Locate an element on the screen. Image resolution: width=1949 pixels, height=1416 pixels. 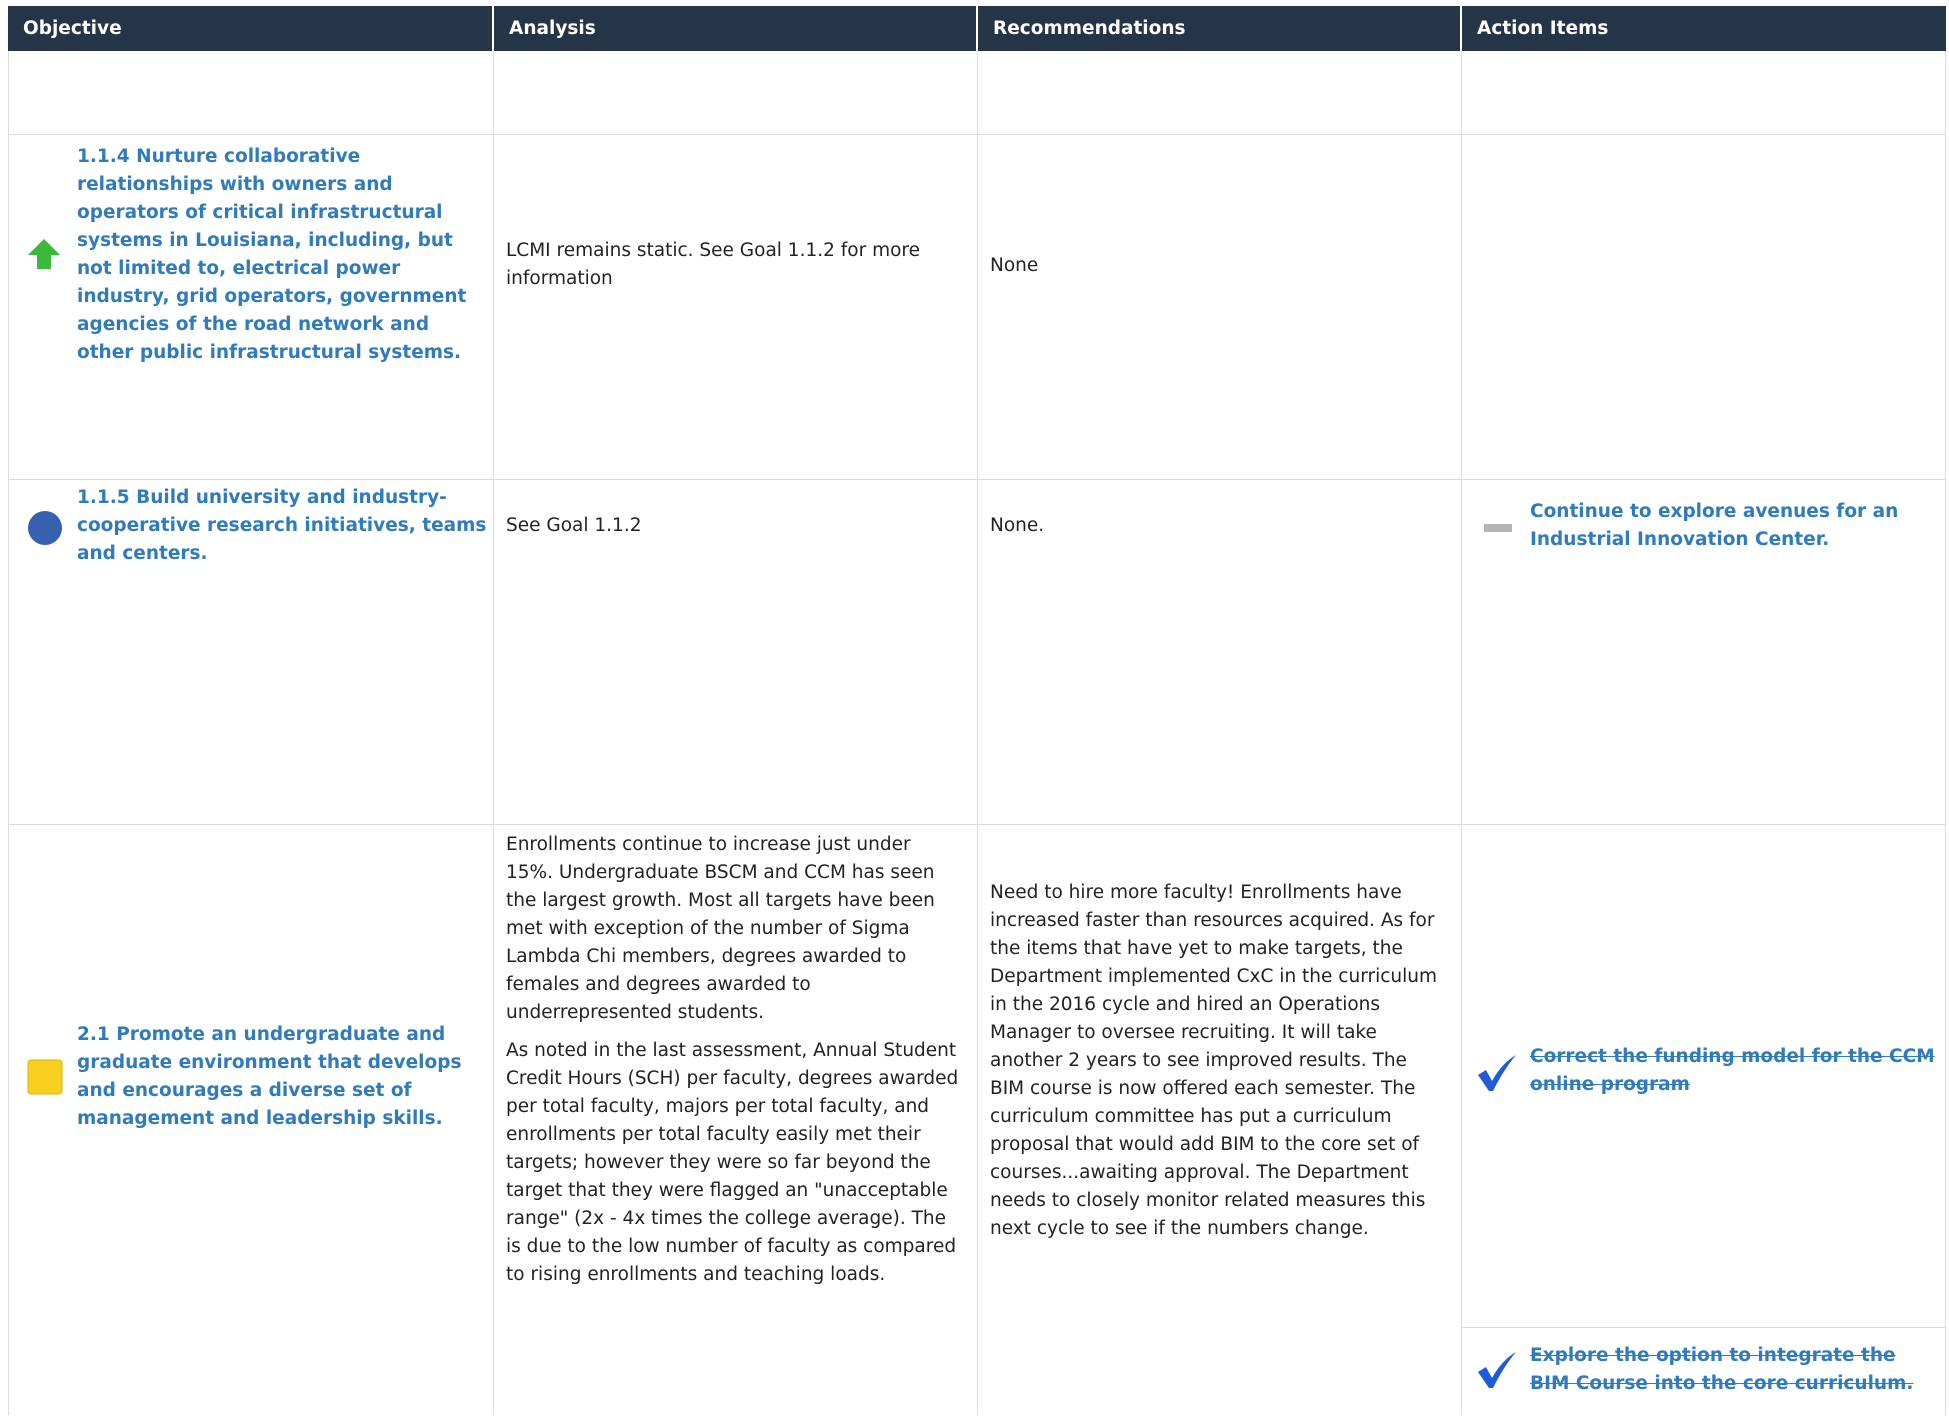
header-objective: Objective is located at coordinates (251, 28).